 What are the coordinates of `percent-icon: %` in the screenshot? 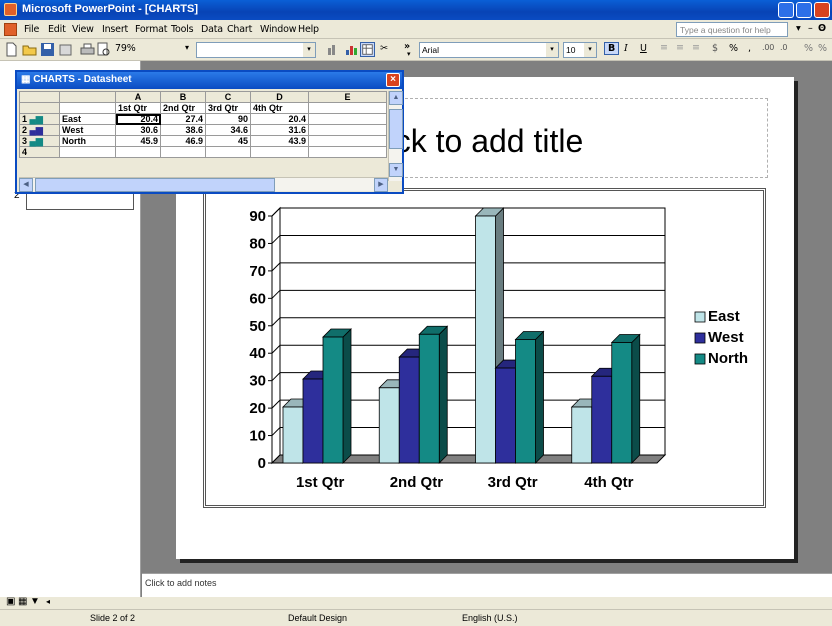 It's located at (733, 48).